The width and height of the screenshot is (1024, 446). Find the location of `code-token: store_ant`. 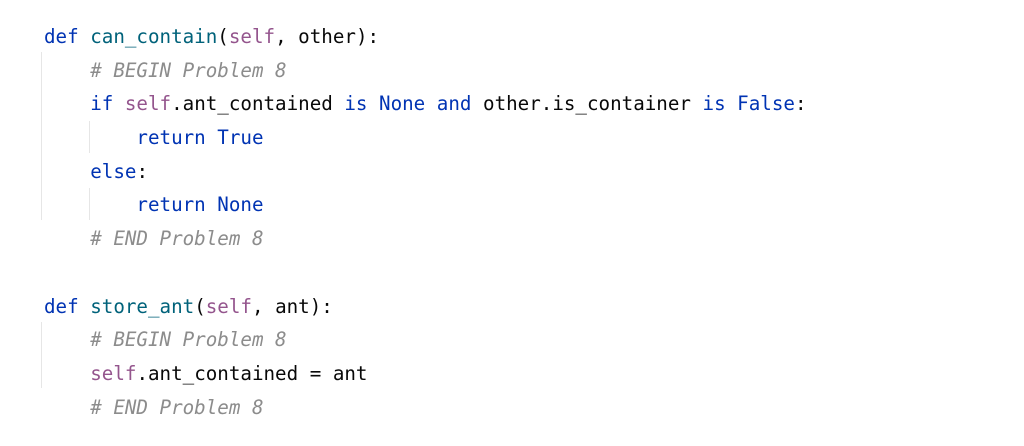

code-token: store_ant is located at coordinates (142, 306).